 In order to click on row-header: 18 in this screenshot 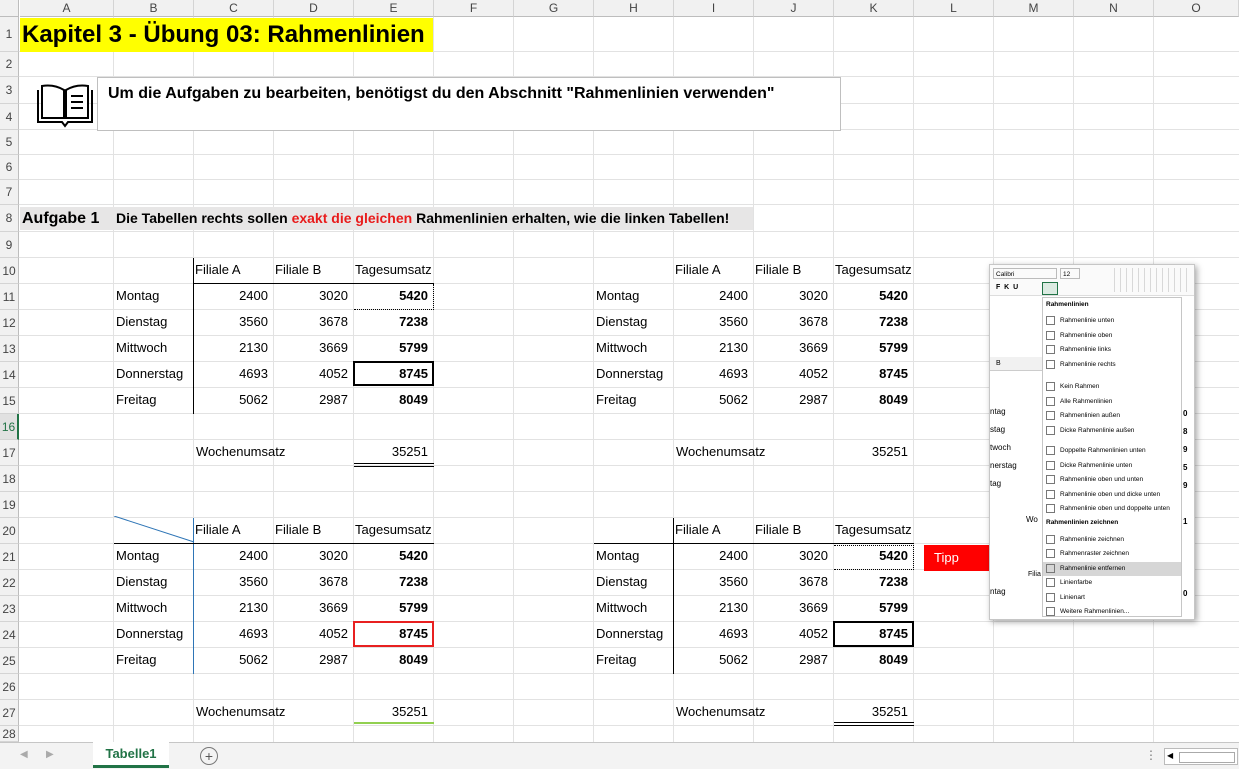, I will do `click(9, 479)`.